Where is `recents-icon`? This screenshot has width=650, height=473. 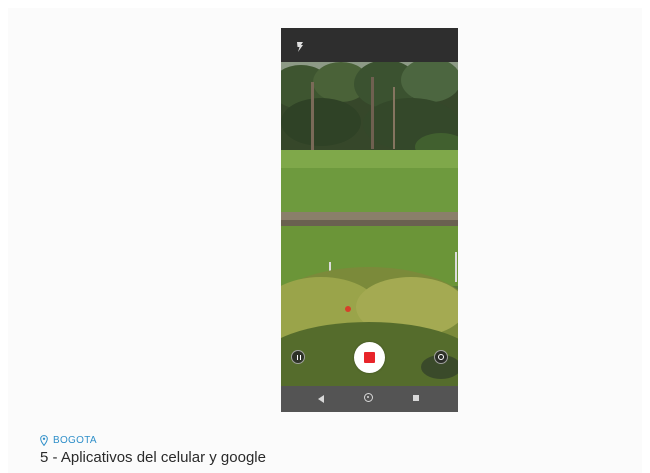 recents-icon is located at coordinates (416, 398).